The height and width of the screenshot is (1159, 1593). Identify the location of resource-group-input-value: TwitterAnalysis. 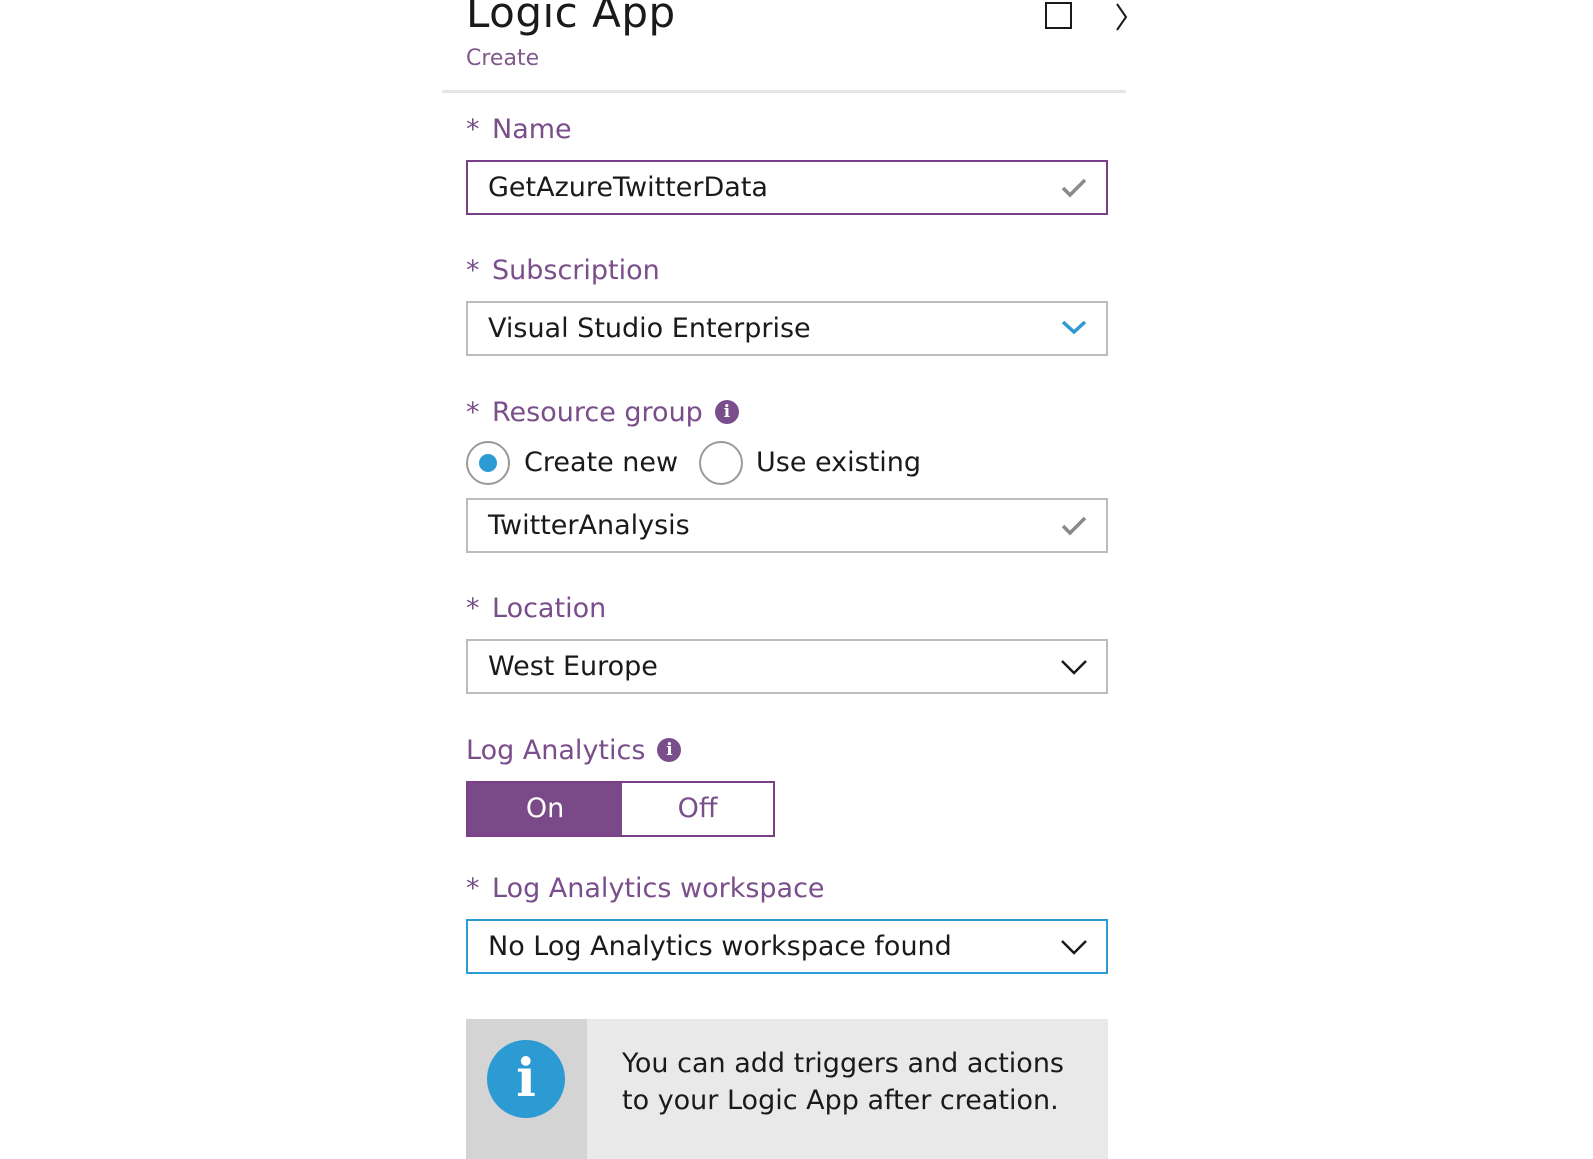
(589, 525).